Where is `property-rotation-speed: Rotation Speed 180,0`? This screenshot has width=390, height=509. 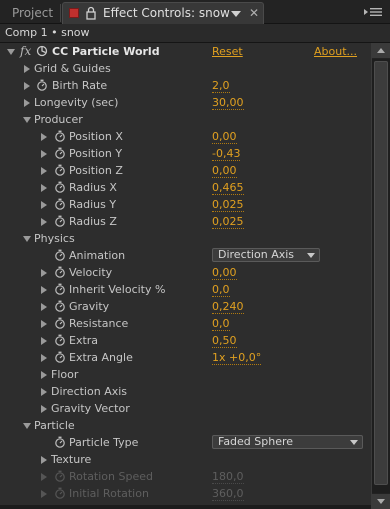 property-rotation-speed: Rotation Speed 180,0 is located at coordinates (185, 476).